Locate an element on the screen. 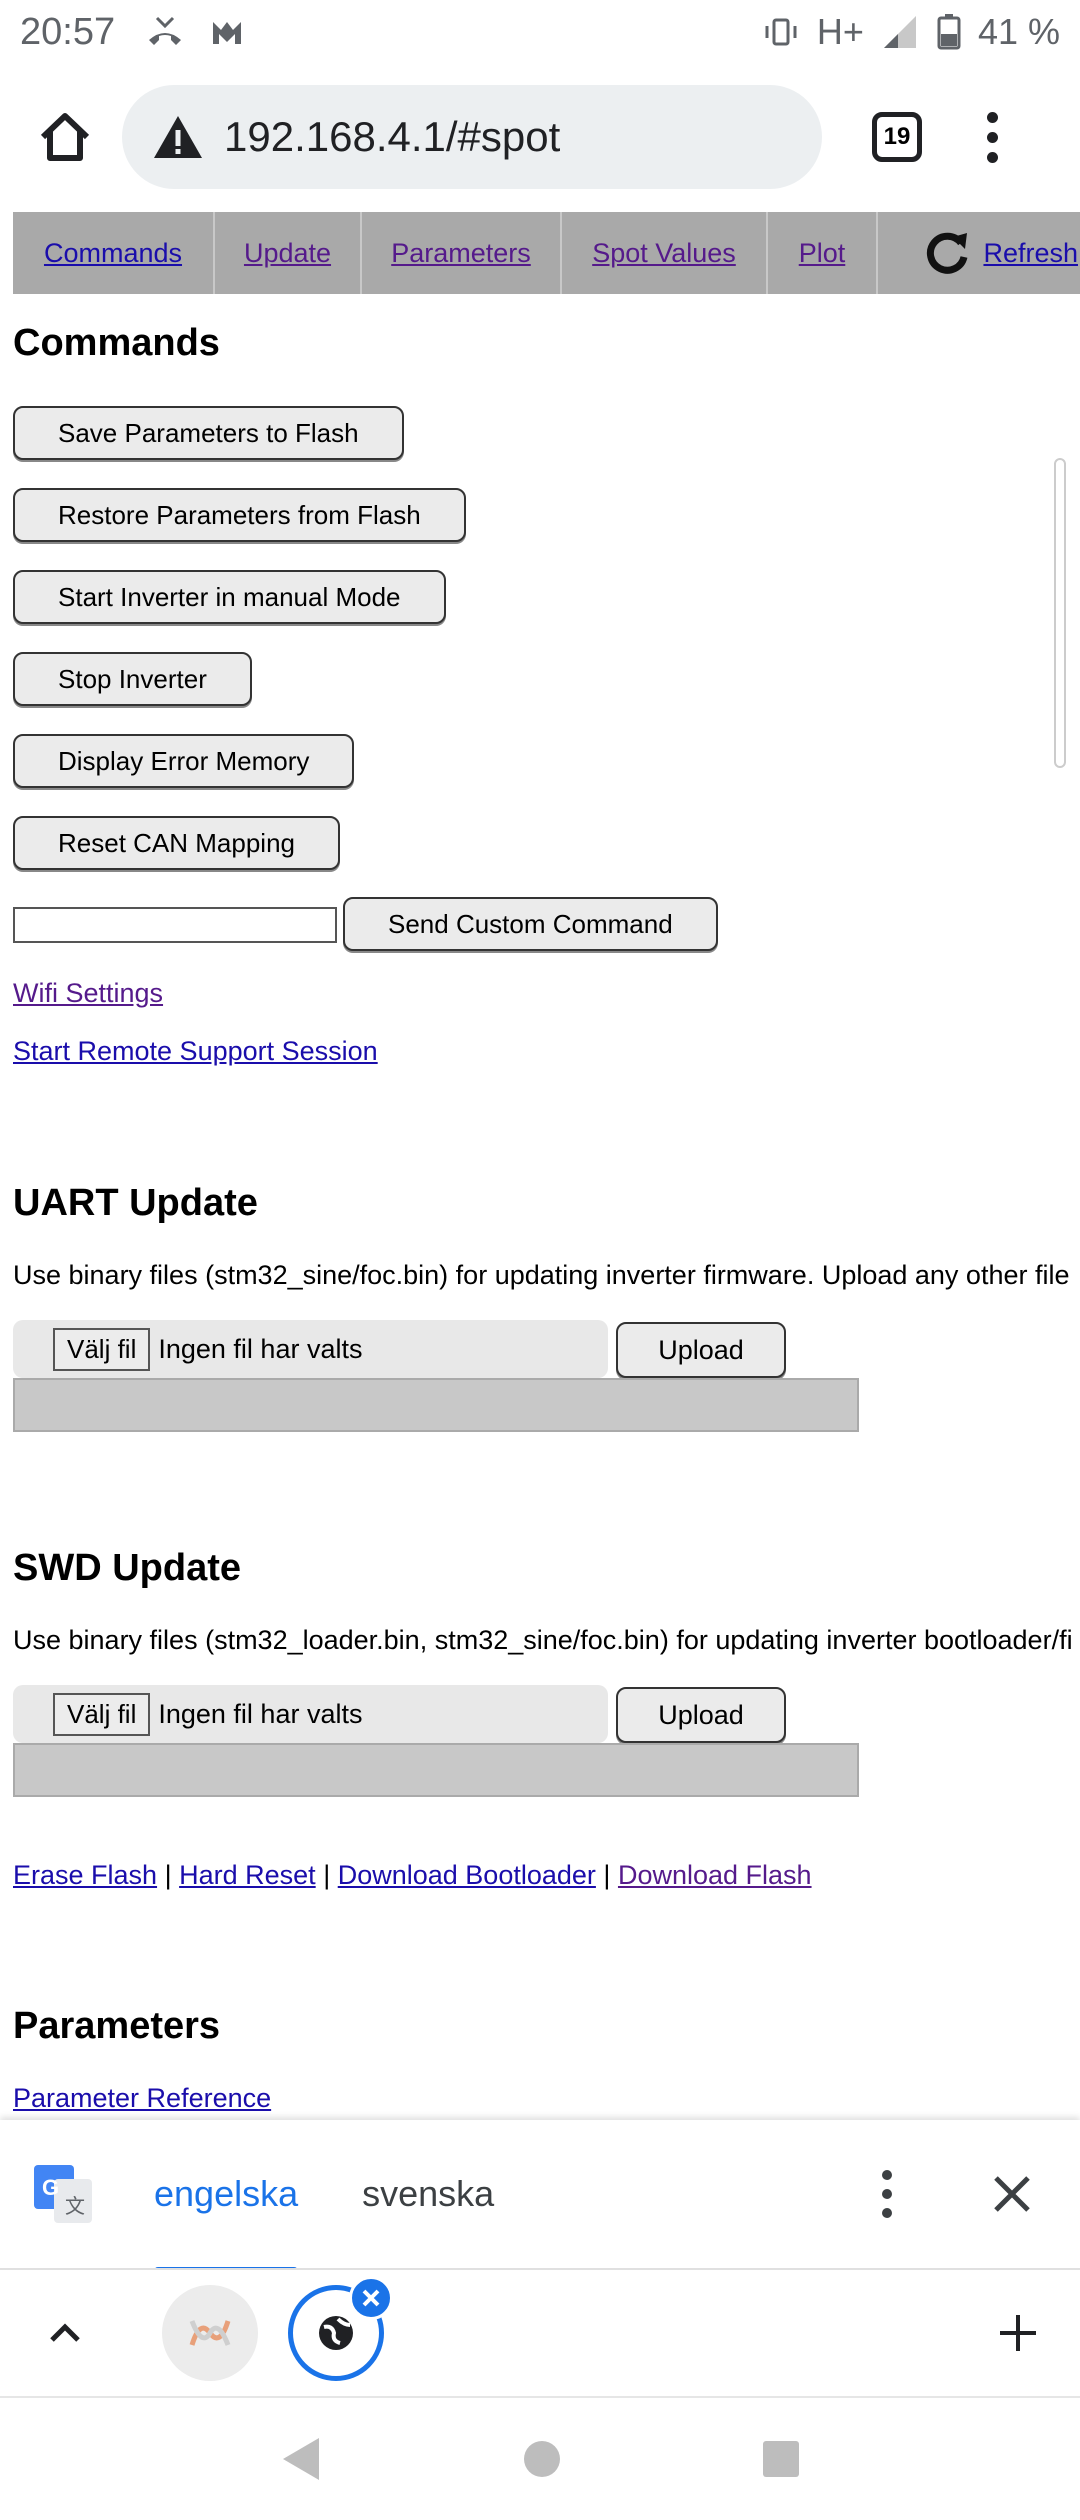  nav-plot-link: Plot is located at coordinates (822, 253).